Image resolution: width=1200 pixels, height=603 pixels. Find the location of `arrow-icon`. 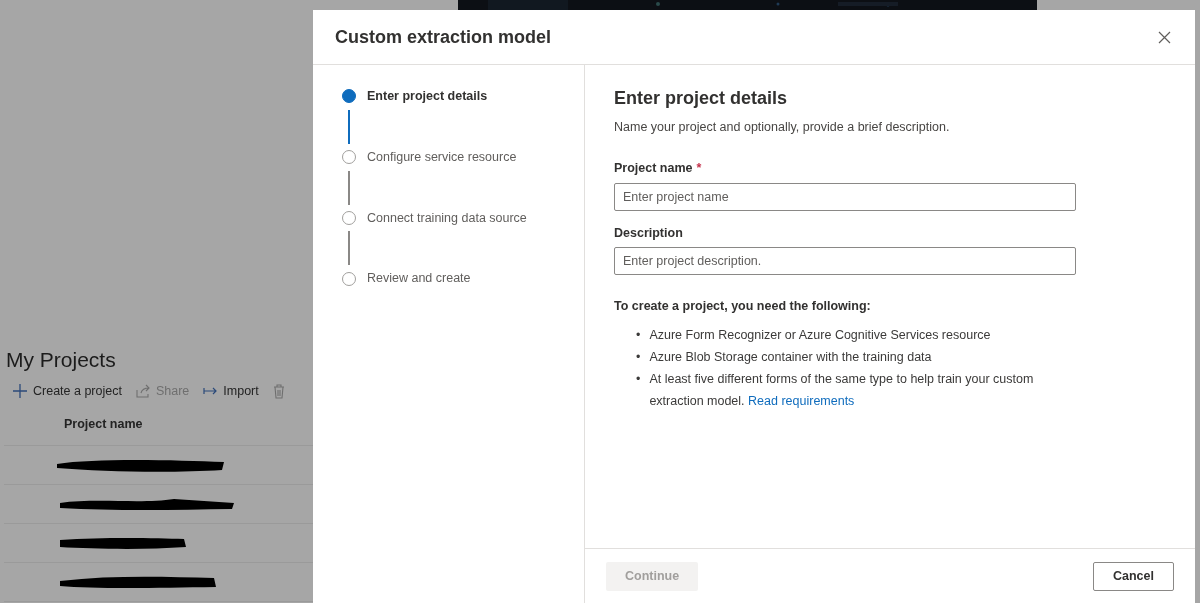

arrow-icon is located at coordinates (210, 391).